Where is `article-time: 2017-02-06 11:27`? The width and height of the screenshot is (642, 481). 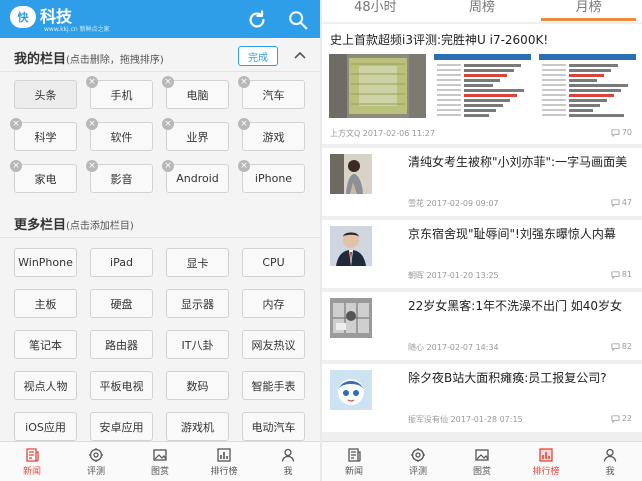
article-time: 2017-02-06 11:27 is located at coordinates (398, 133).